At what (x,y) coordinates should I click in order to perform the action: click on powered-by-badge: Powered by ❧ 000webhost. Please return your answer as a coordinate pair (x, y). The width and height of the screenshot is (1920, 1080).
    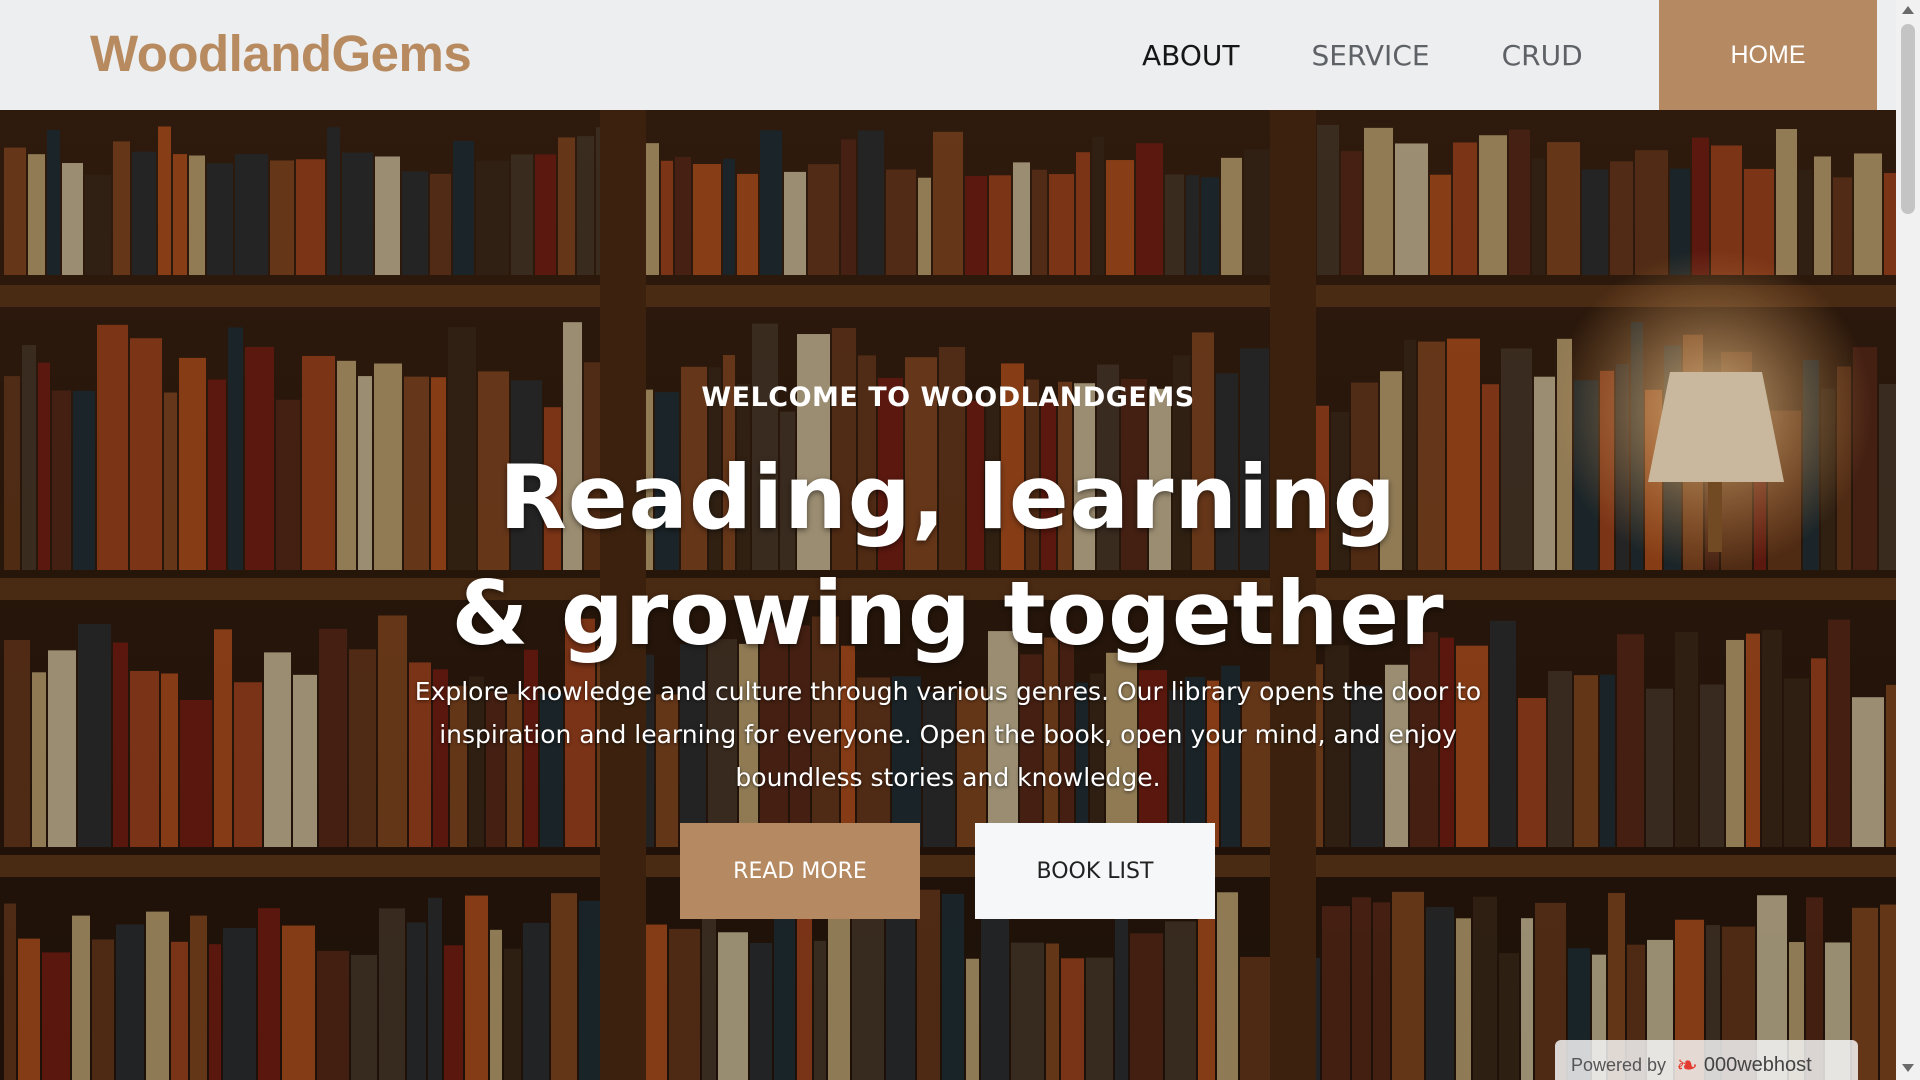
    Looking at the image, I should click on (1706, 1060).